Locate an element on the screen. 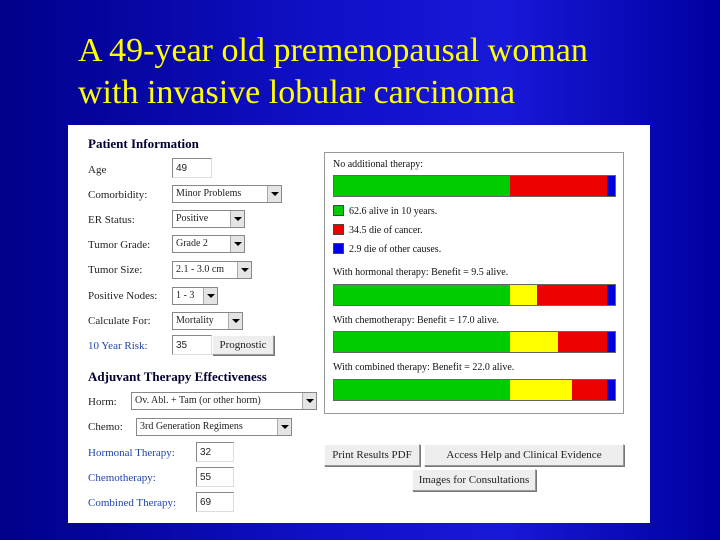  calculate-for-value: Mortality is located at coordinates (195, 320).